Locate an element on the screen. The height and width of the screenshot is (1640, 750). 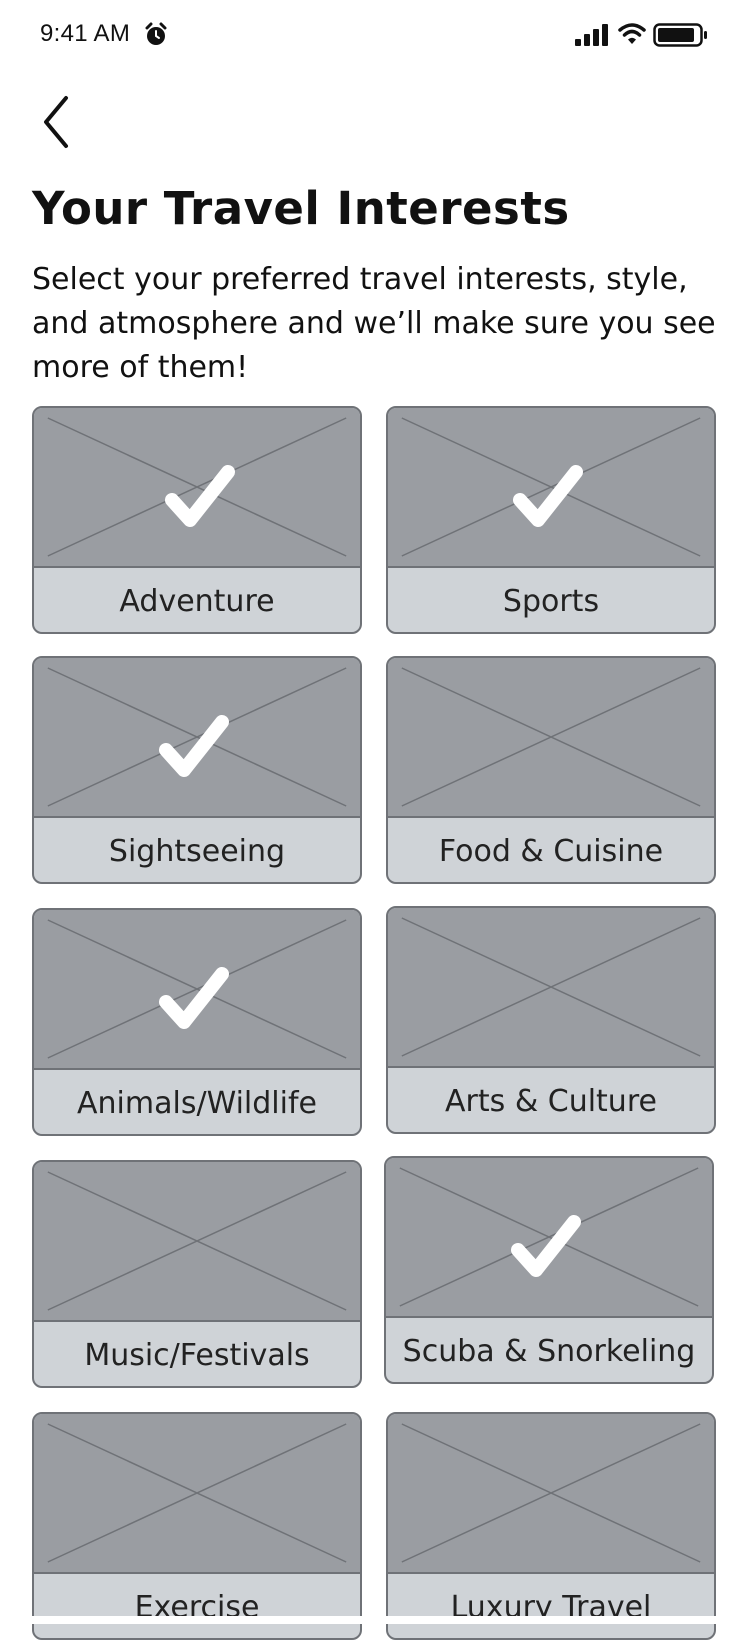
signal-icon is located at coordinates (591, 35).